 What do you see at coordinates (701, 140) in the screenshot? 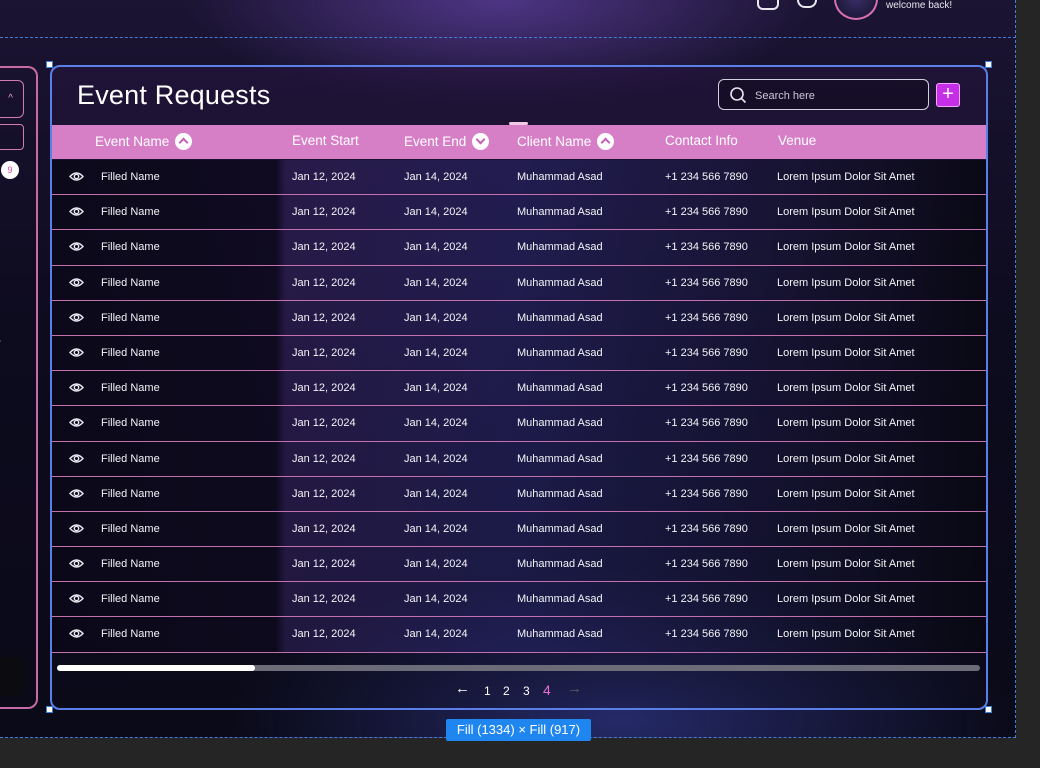
I see `column-contact-info: Contact Info` at bounding box center [701, 140].